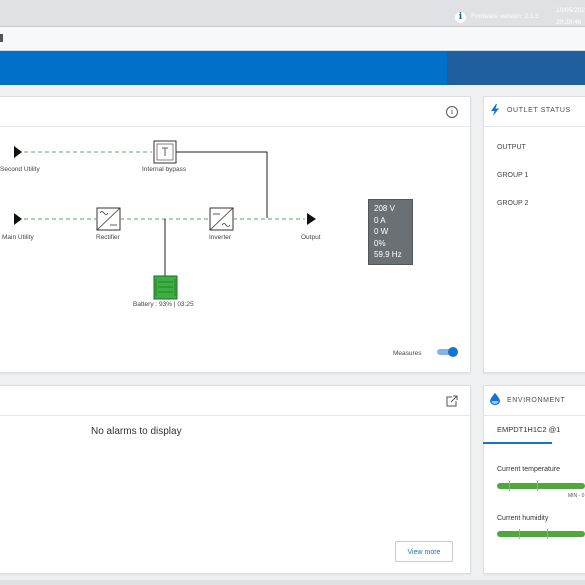 This screenshot has width=585, height=585. I want to click on internal-bypass-icon, so click(165, 152).